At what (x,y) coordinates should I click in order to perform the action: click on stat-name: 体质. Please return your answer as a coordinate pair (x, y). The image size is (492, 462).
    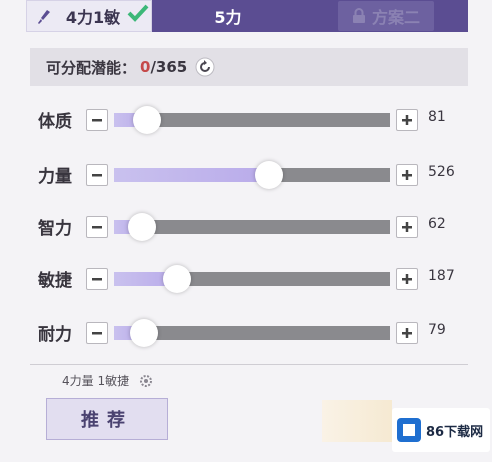
    Looking at the image, I should click on (55, 122).